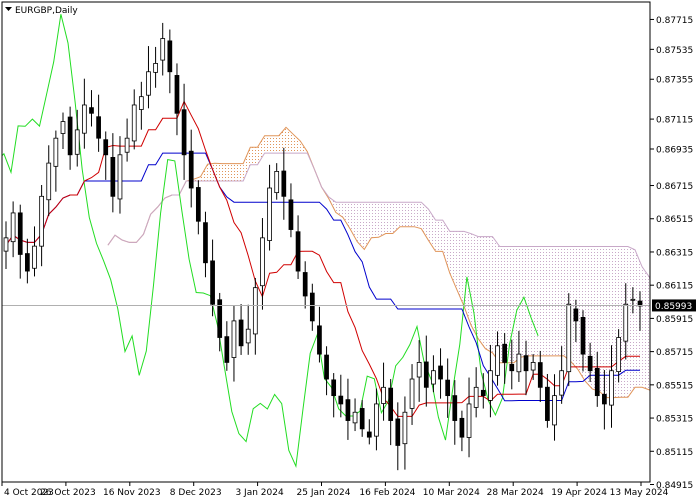 The height and width of the screenshot is (504, 700). Describe the element at coordinates (674, 453) in the screenshot. I see `y-tick-label: 0.85115` at that location.